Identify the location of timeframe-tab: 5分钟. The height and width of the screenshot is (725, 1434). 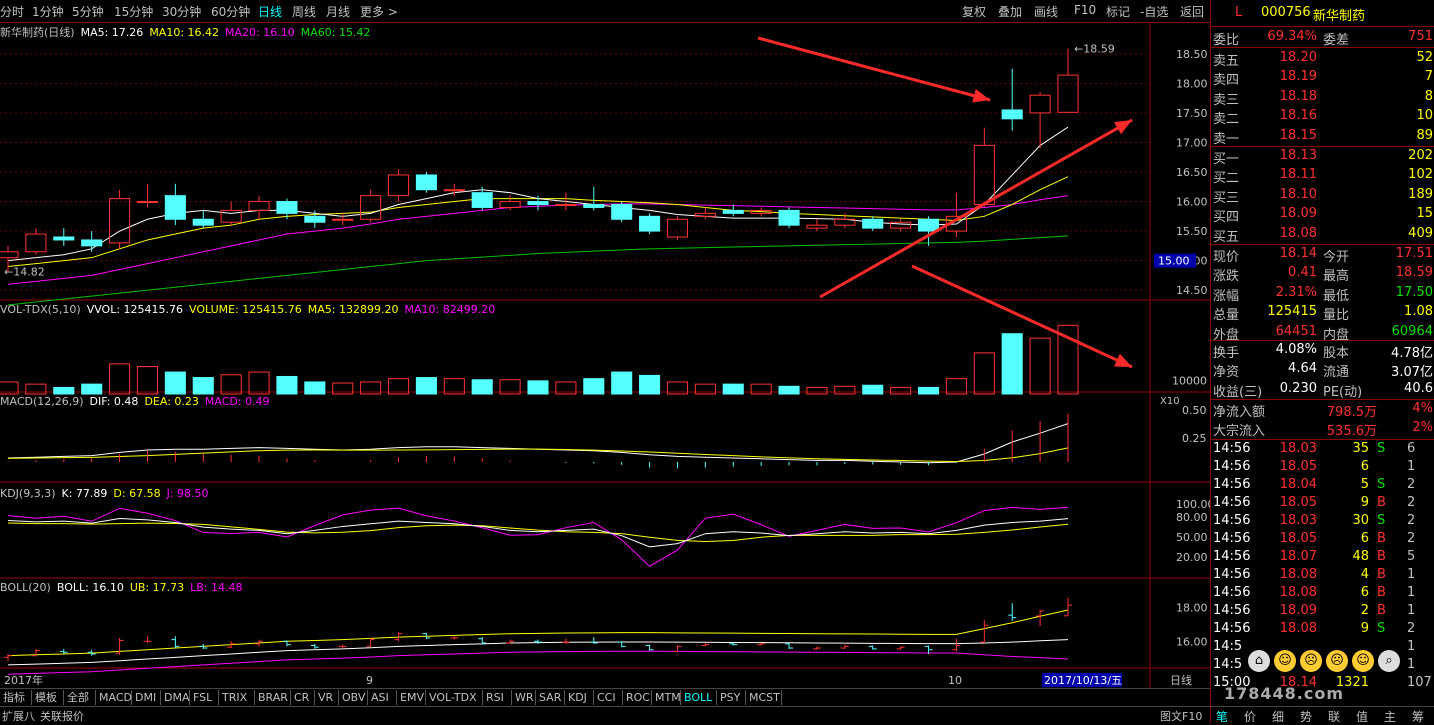
(88, 11).